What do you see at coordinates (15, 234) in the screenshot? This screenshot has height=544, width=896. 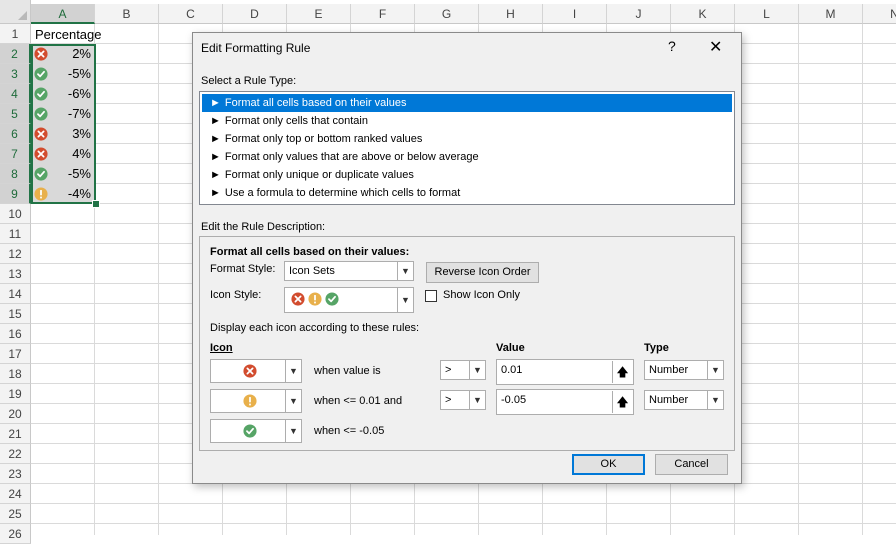 I see `row-header-11: 11` at bounding box center [15, 234].